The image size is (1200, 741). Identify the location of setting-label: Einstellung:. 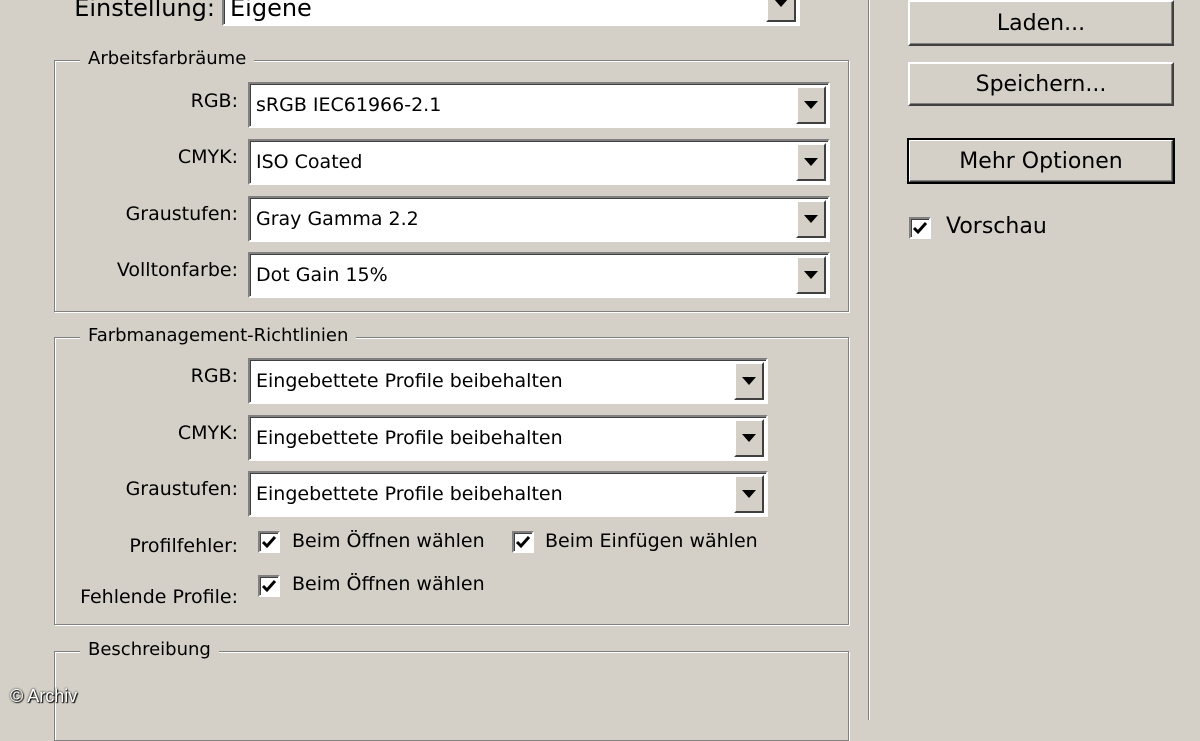
(144, 11).